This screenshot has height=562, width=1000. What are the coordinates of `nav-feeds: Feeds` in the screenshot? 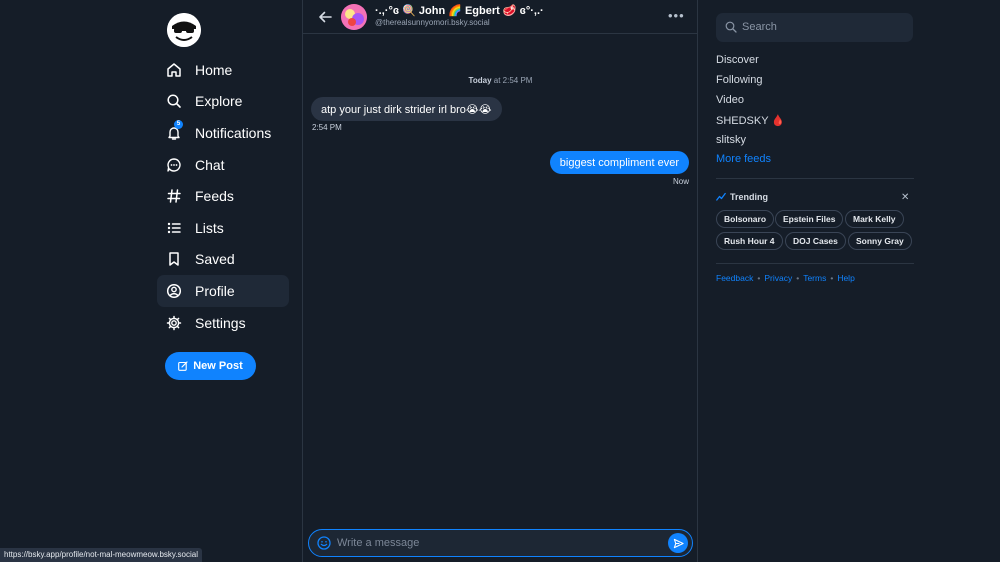 It's located at (223, 196).